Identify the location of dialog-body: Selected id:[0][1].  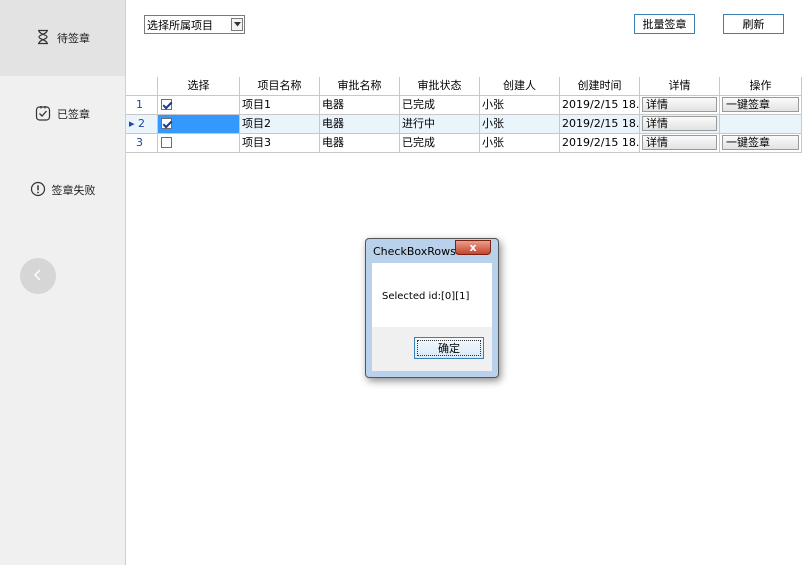
(432, 295).